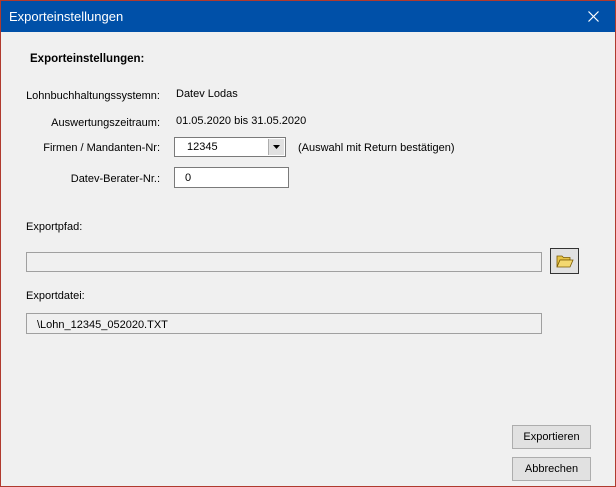 Image resolution: width=616 pixels, height=487 pixels. What do you see at coordinates (55, 296) in the screenshot?
I see `export-file-label: Exportdatei:` at bounding box center [55, 296].